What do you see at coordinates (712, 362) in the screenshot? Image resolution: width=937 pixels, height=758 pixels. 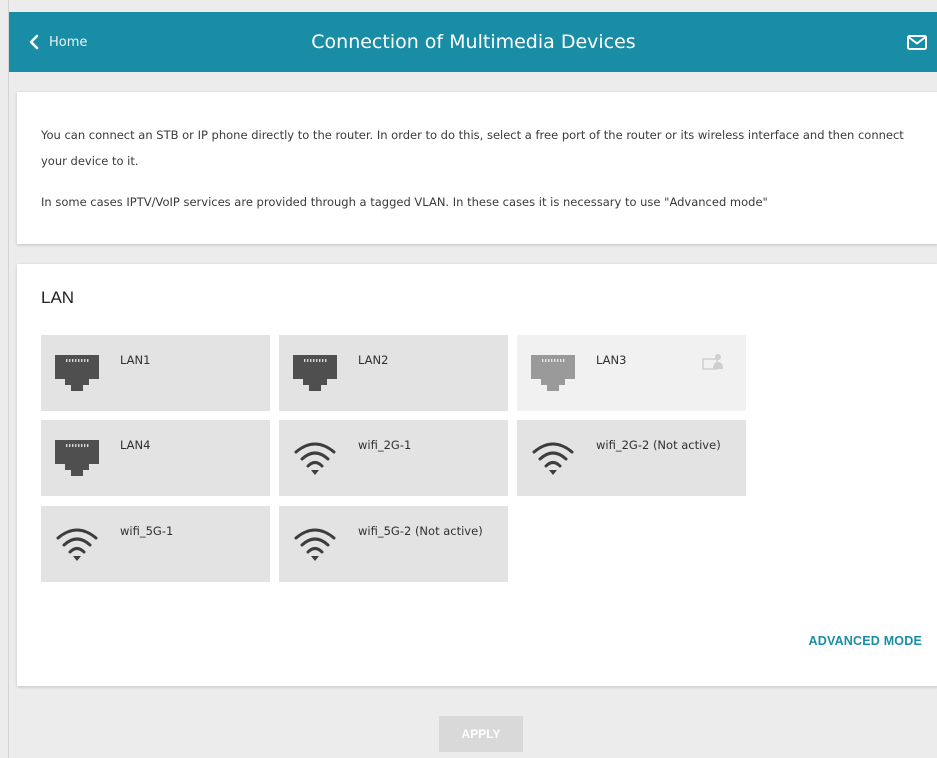 I see `connected-device-icon` at bounding box center [712, 362].